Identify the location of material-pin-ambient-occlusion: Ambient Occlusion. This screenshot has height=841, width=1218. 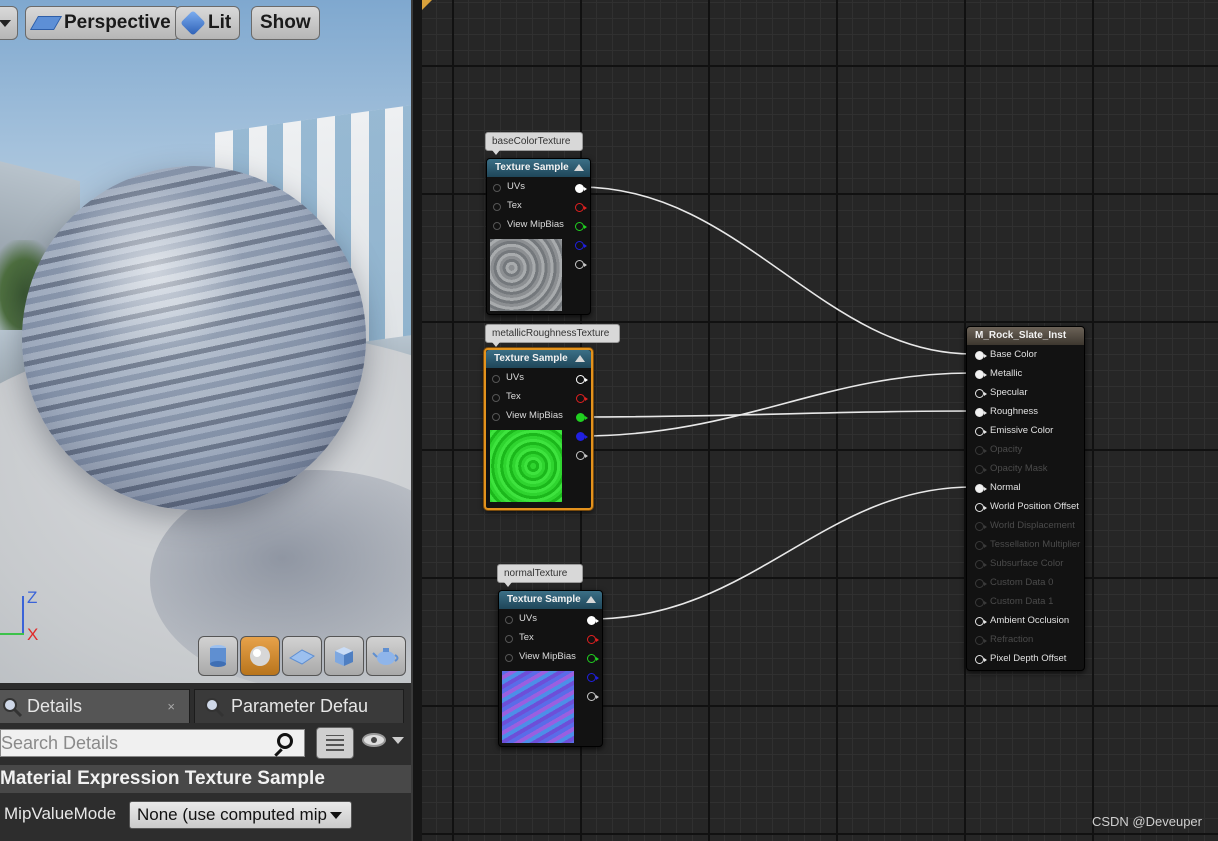
(1025, 621).